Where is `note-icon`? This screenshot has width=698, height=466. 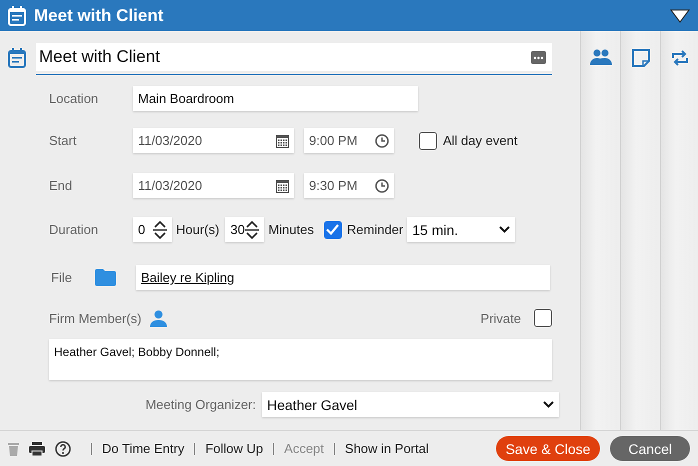 note-icon is located at coordinates (641, 58).